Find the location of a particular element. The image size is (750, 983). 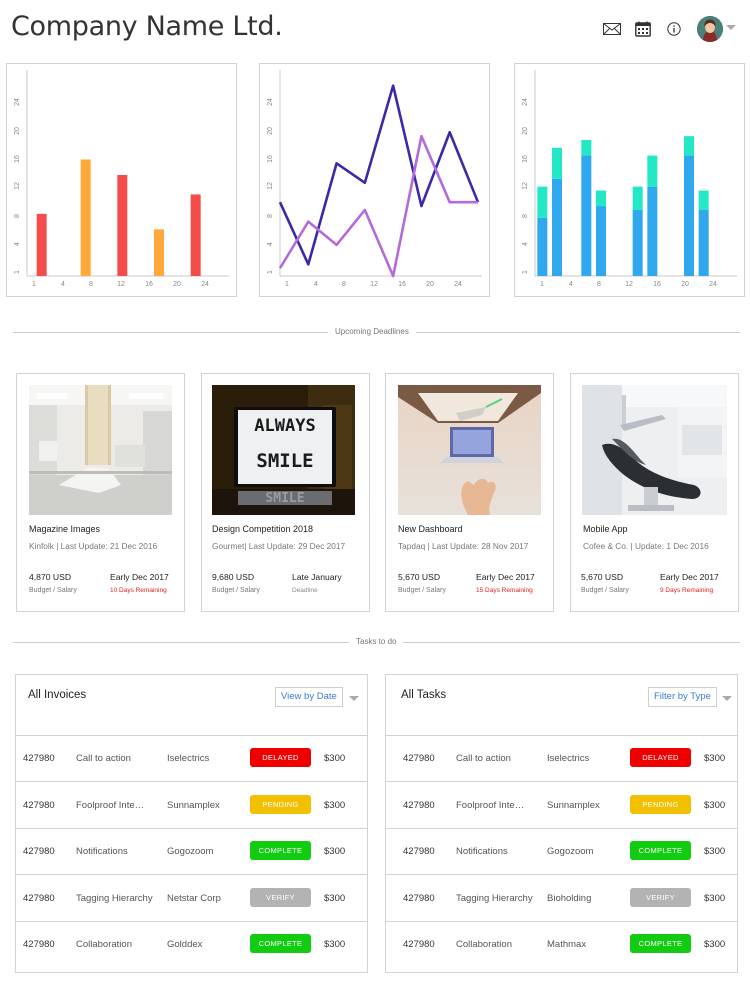

project-client-update: Gourmet| Last Update: 29 Dec 2017 is located at coordinates (279, 546).